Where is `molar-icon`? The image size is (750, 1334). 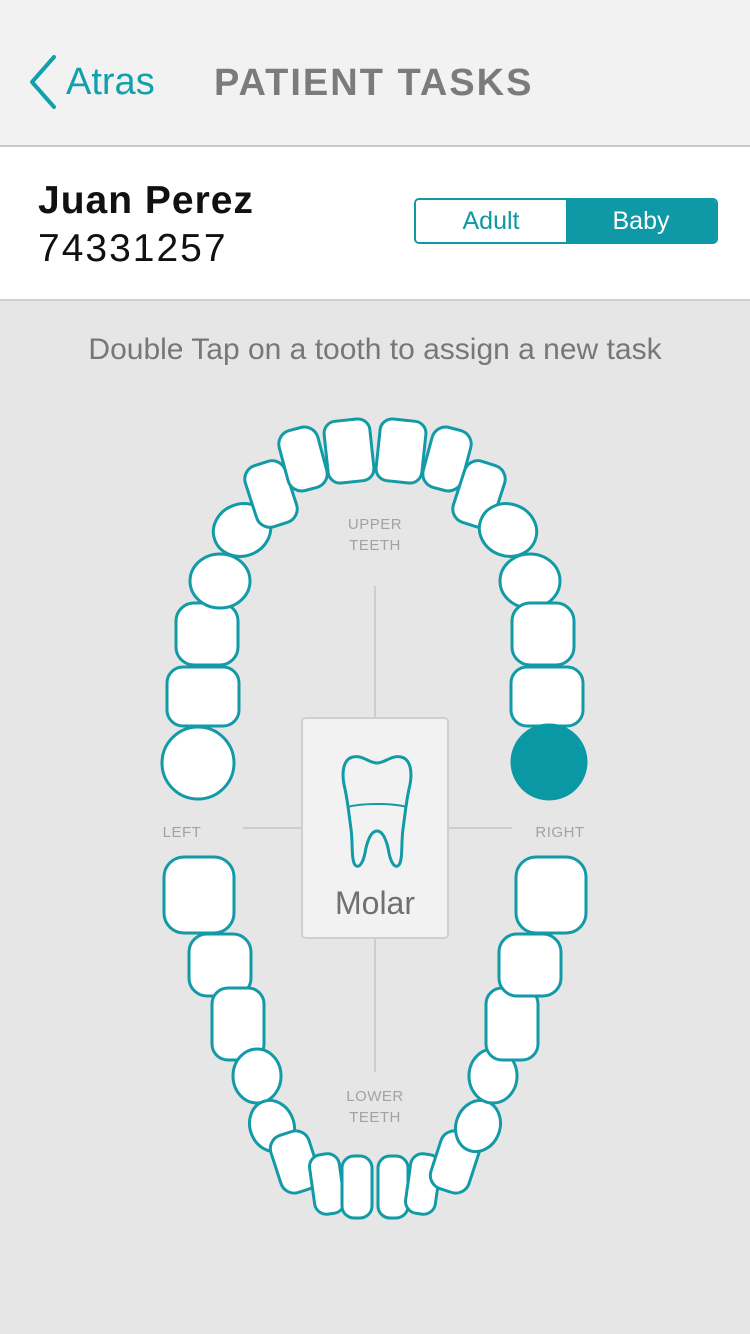 molar-icon is located at coordinates (377, 811).